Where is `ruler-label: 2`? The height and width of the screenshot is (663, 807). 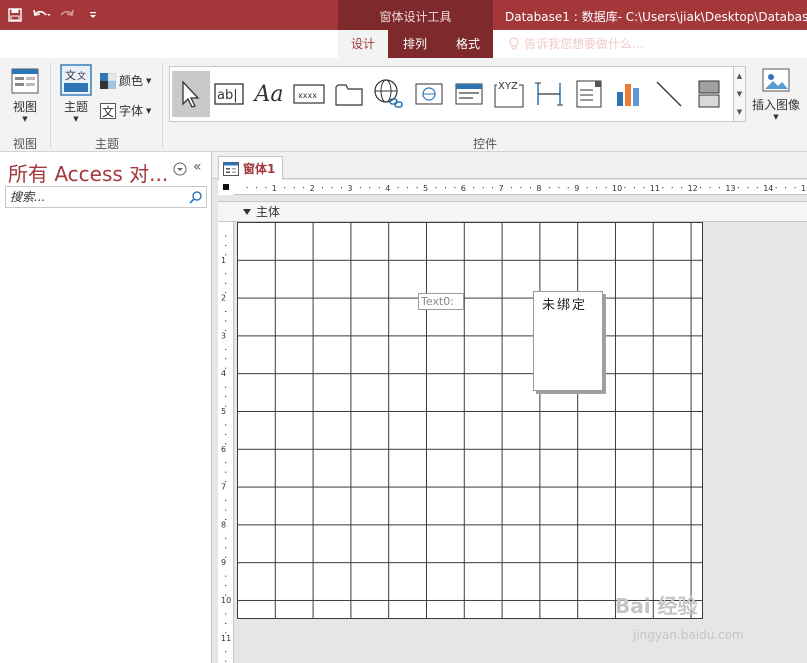
ruler-label: 2 is located at coordinates (312, 188).